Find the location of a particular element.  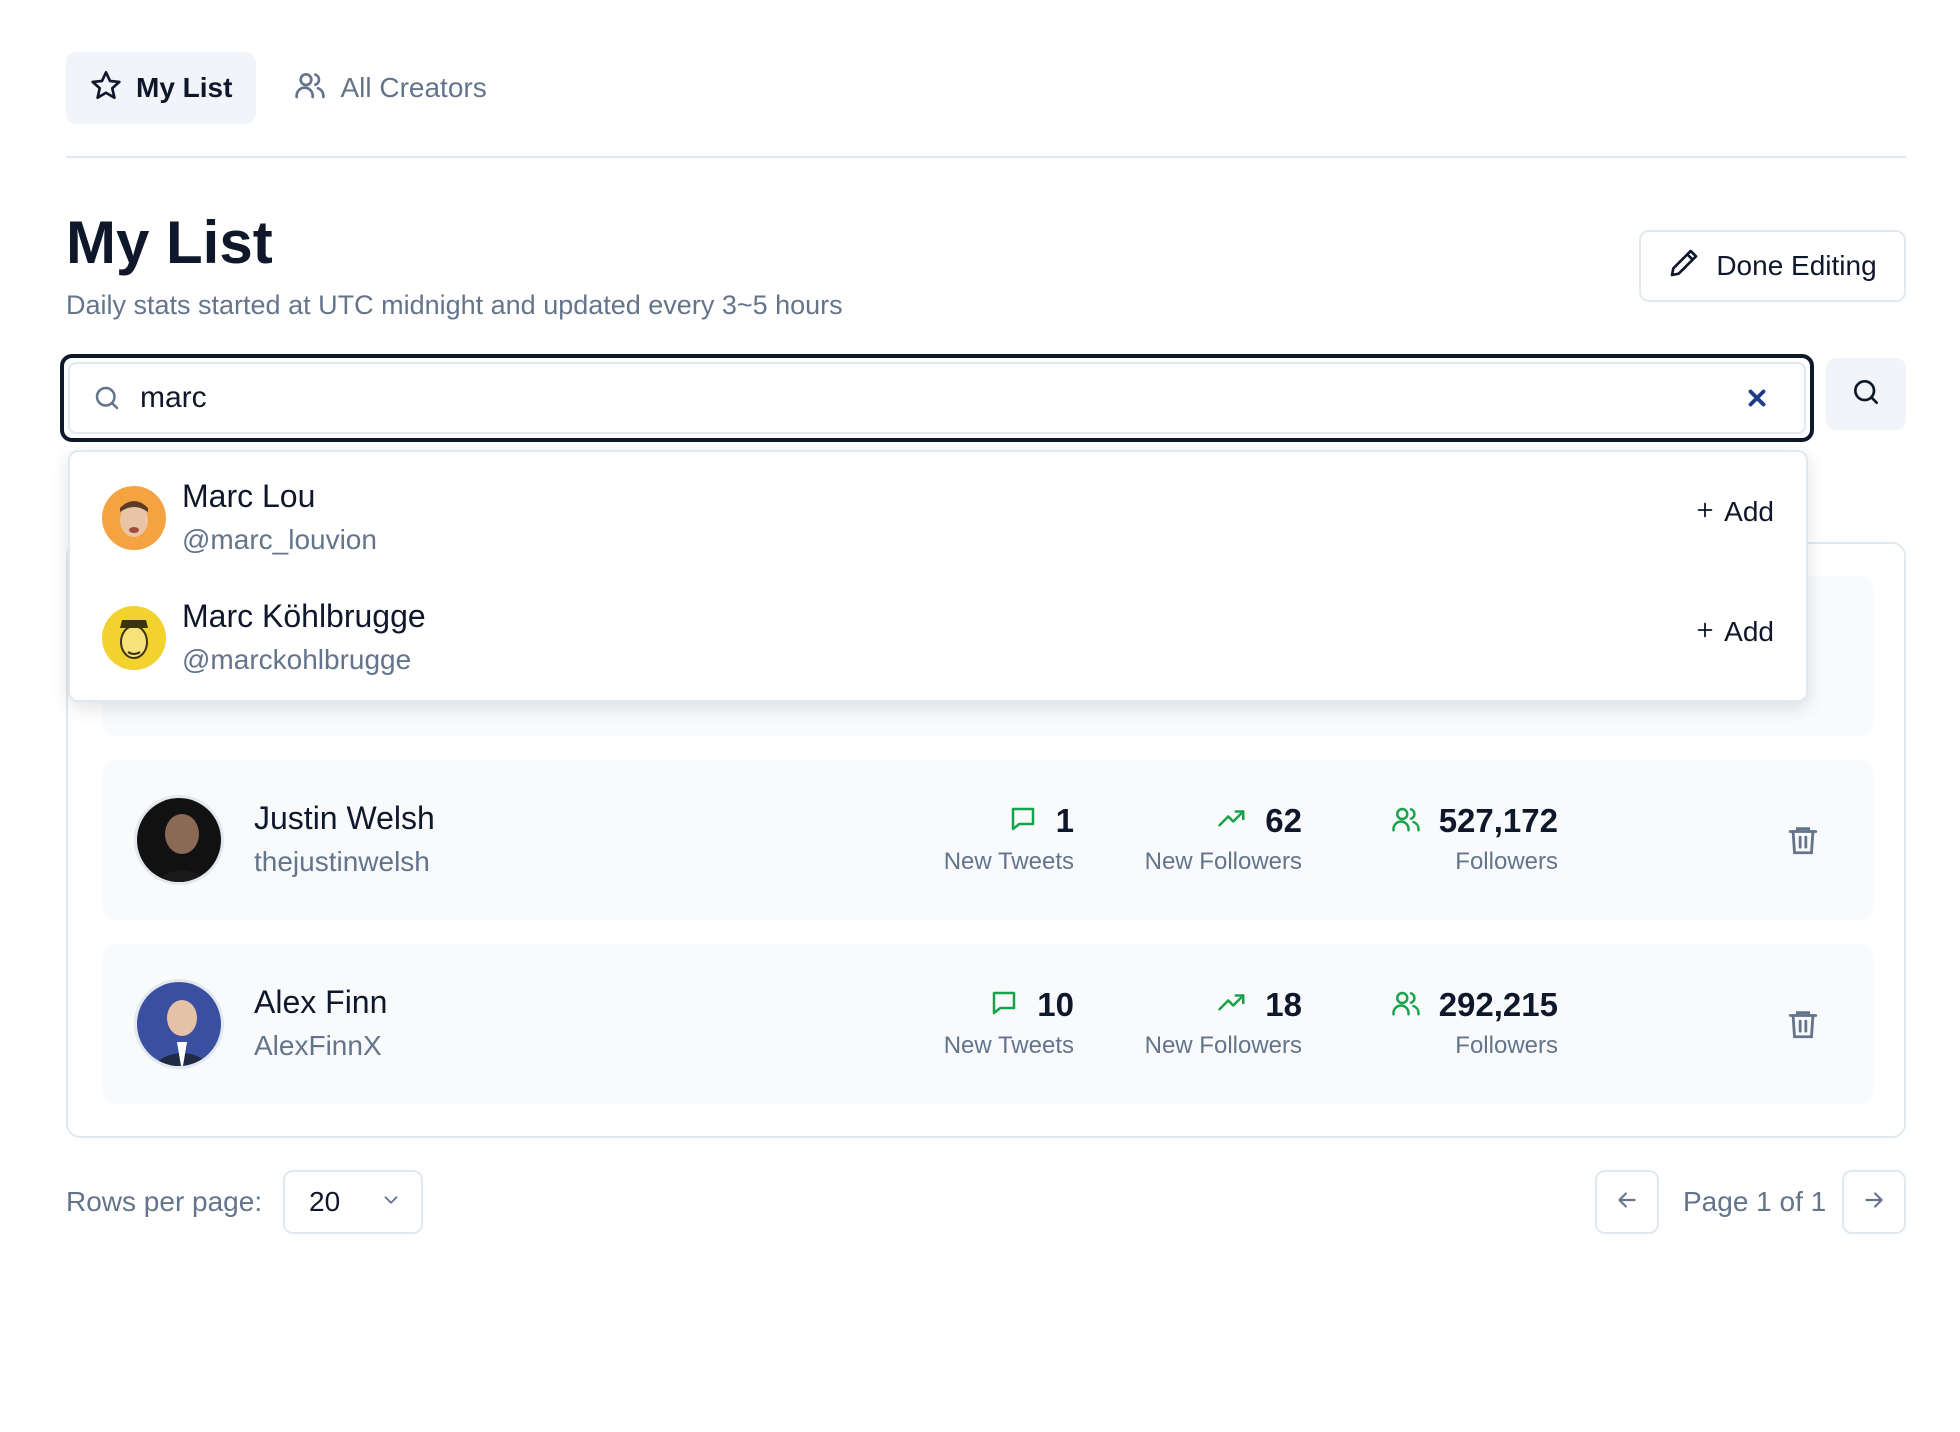

search-button is located at coordinates (1866, 394).